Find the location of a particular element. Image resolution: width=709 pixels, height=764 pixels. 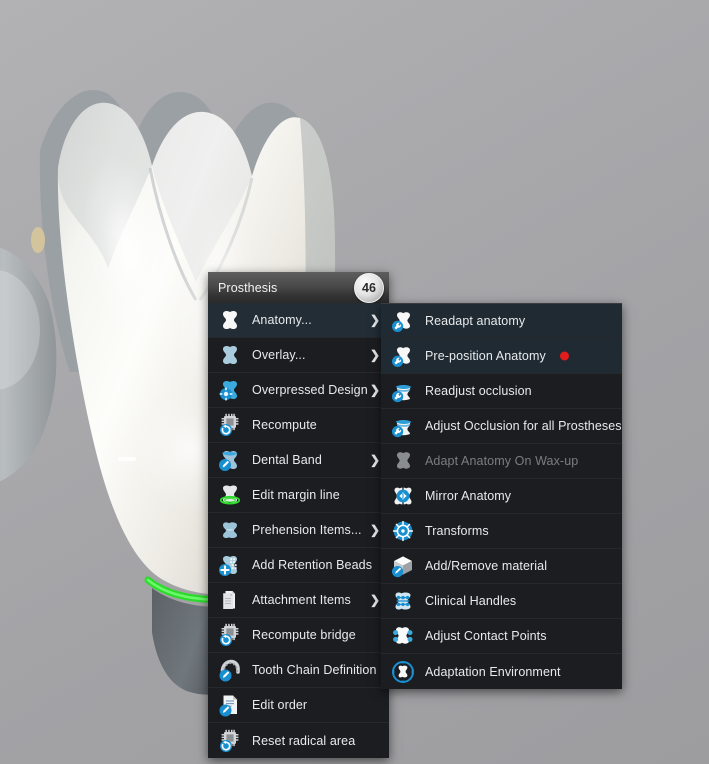

transform-target-icon is located at coordinates (403, 531).